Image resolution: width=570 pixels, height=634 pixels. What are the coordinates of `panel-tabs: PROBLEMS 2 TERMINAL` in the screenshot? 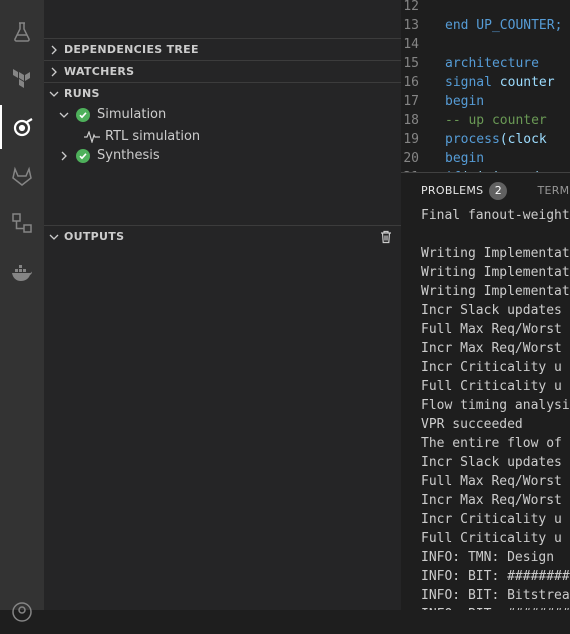 It's located at (485, 190).